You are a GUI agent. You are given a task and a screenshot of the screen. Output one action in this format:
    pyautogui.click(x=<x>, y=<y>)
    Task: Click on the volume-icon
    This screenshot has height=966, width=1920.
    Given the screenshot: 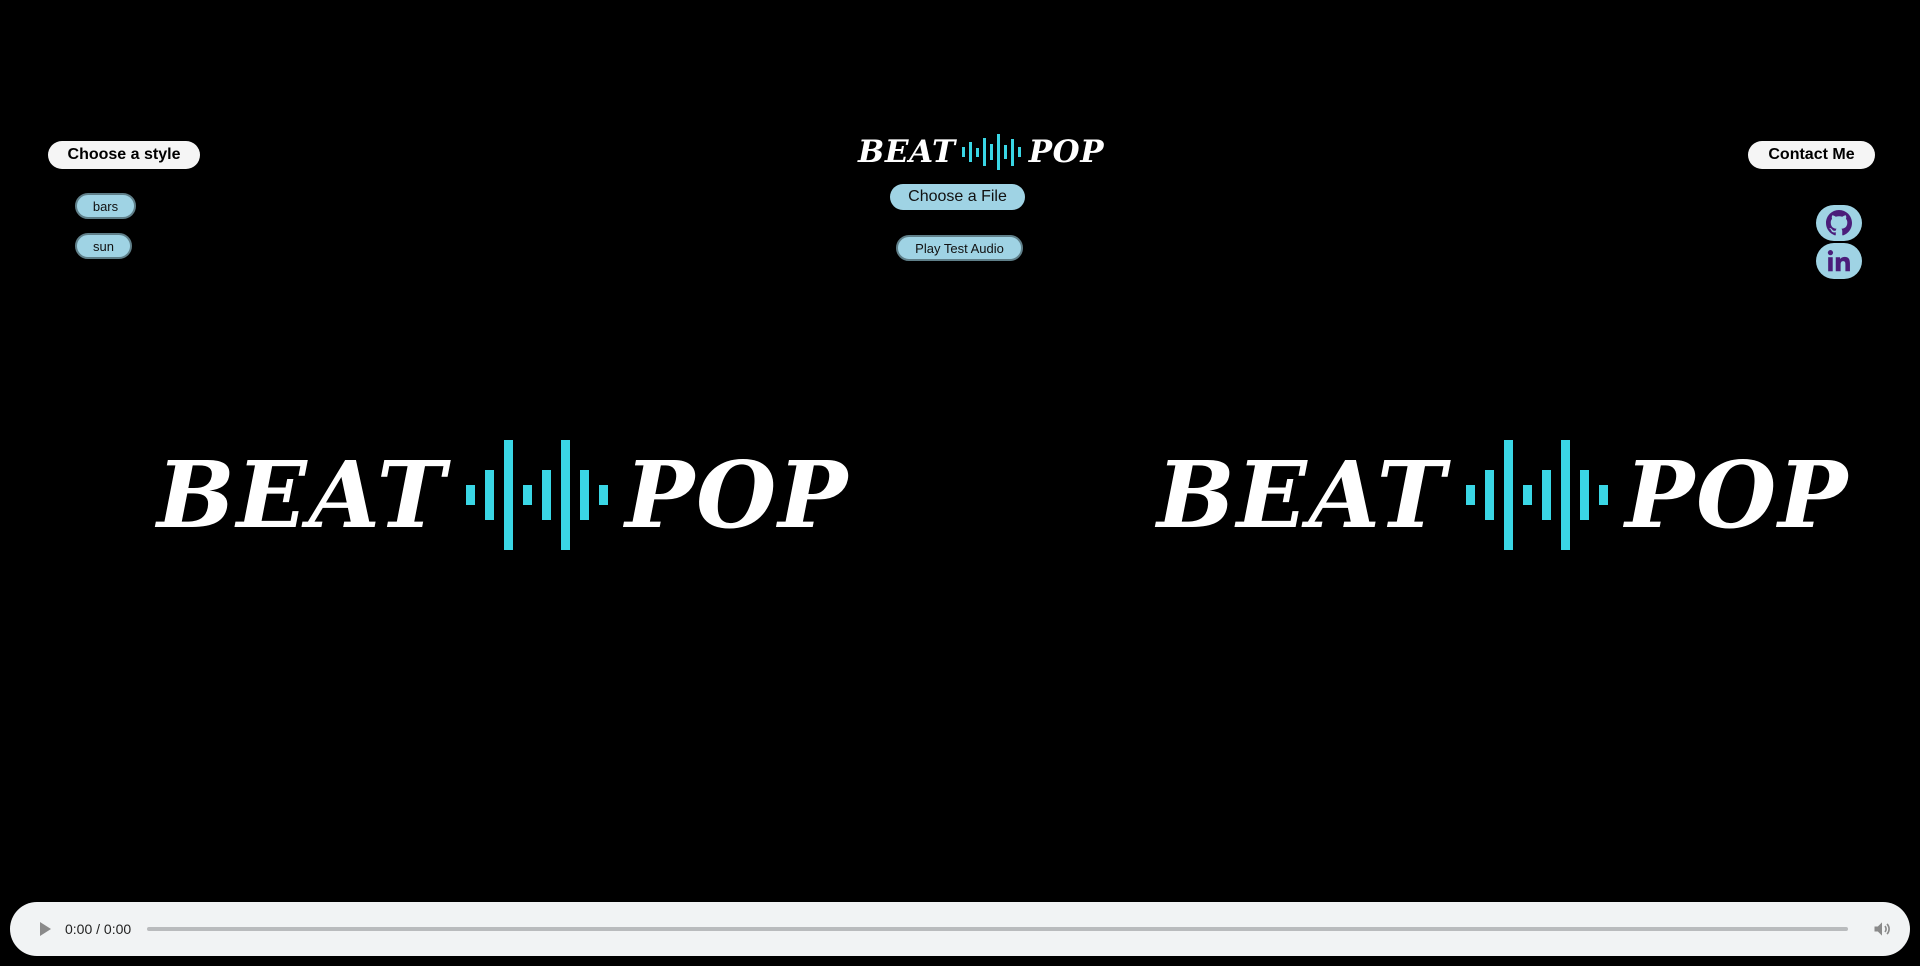 What is the action you would take?
    pyautogui.click(x=1882, y=929)
    